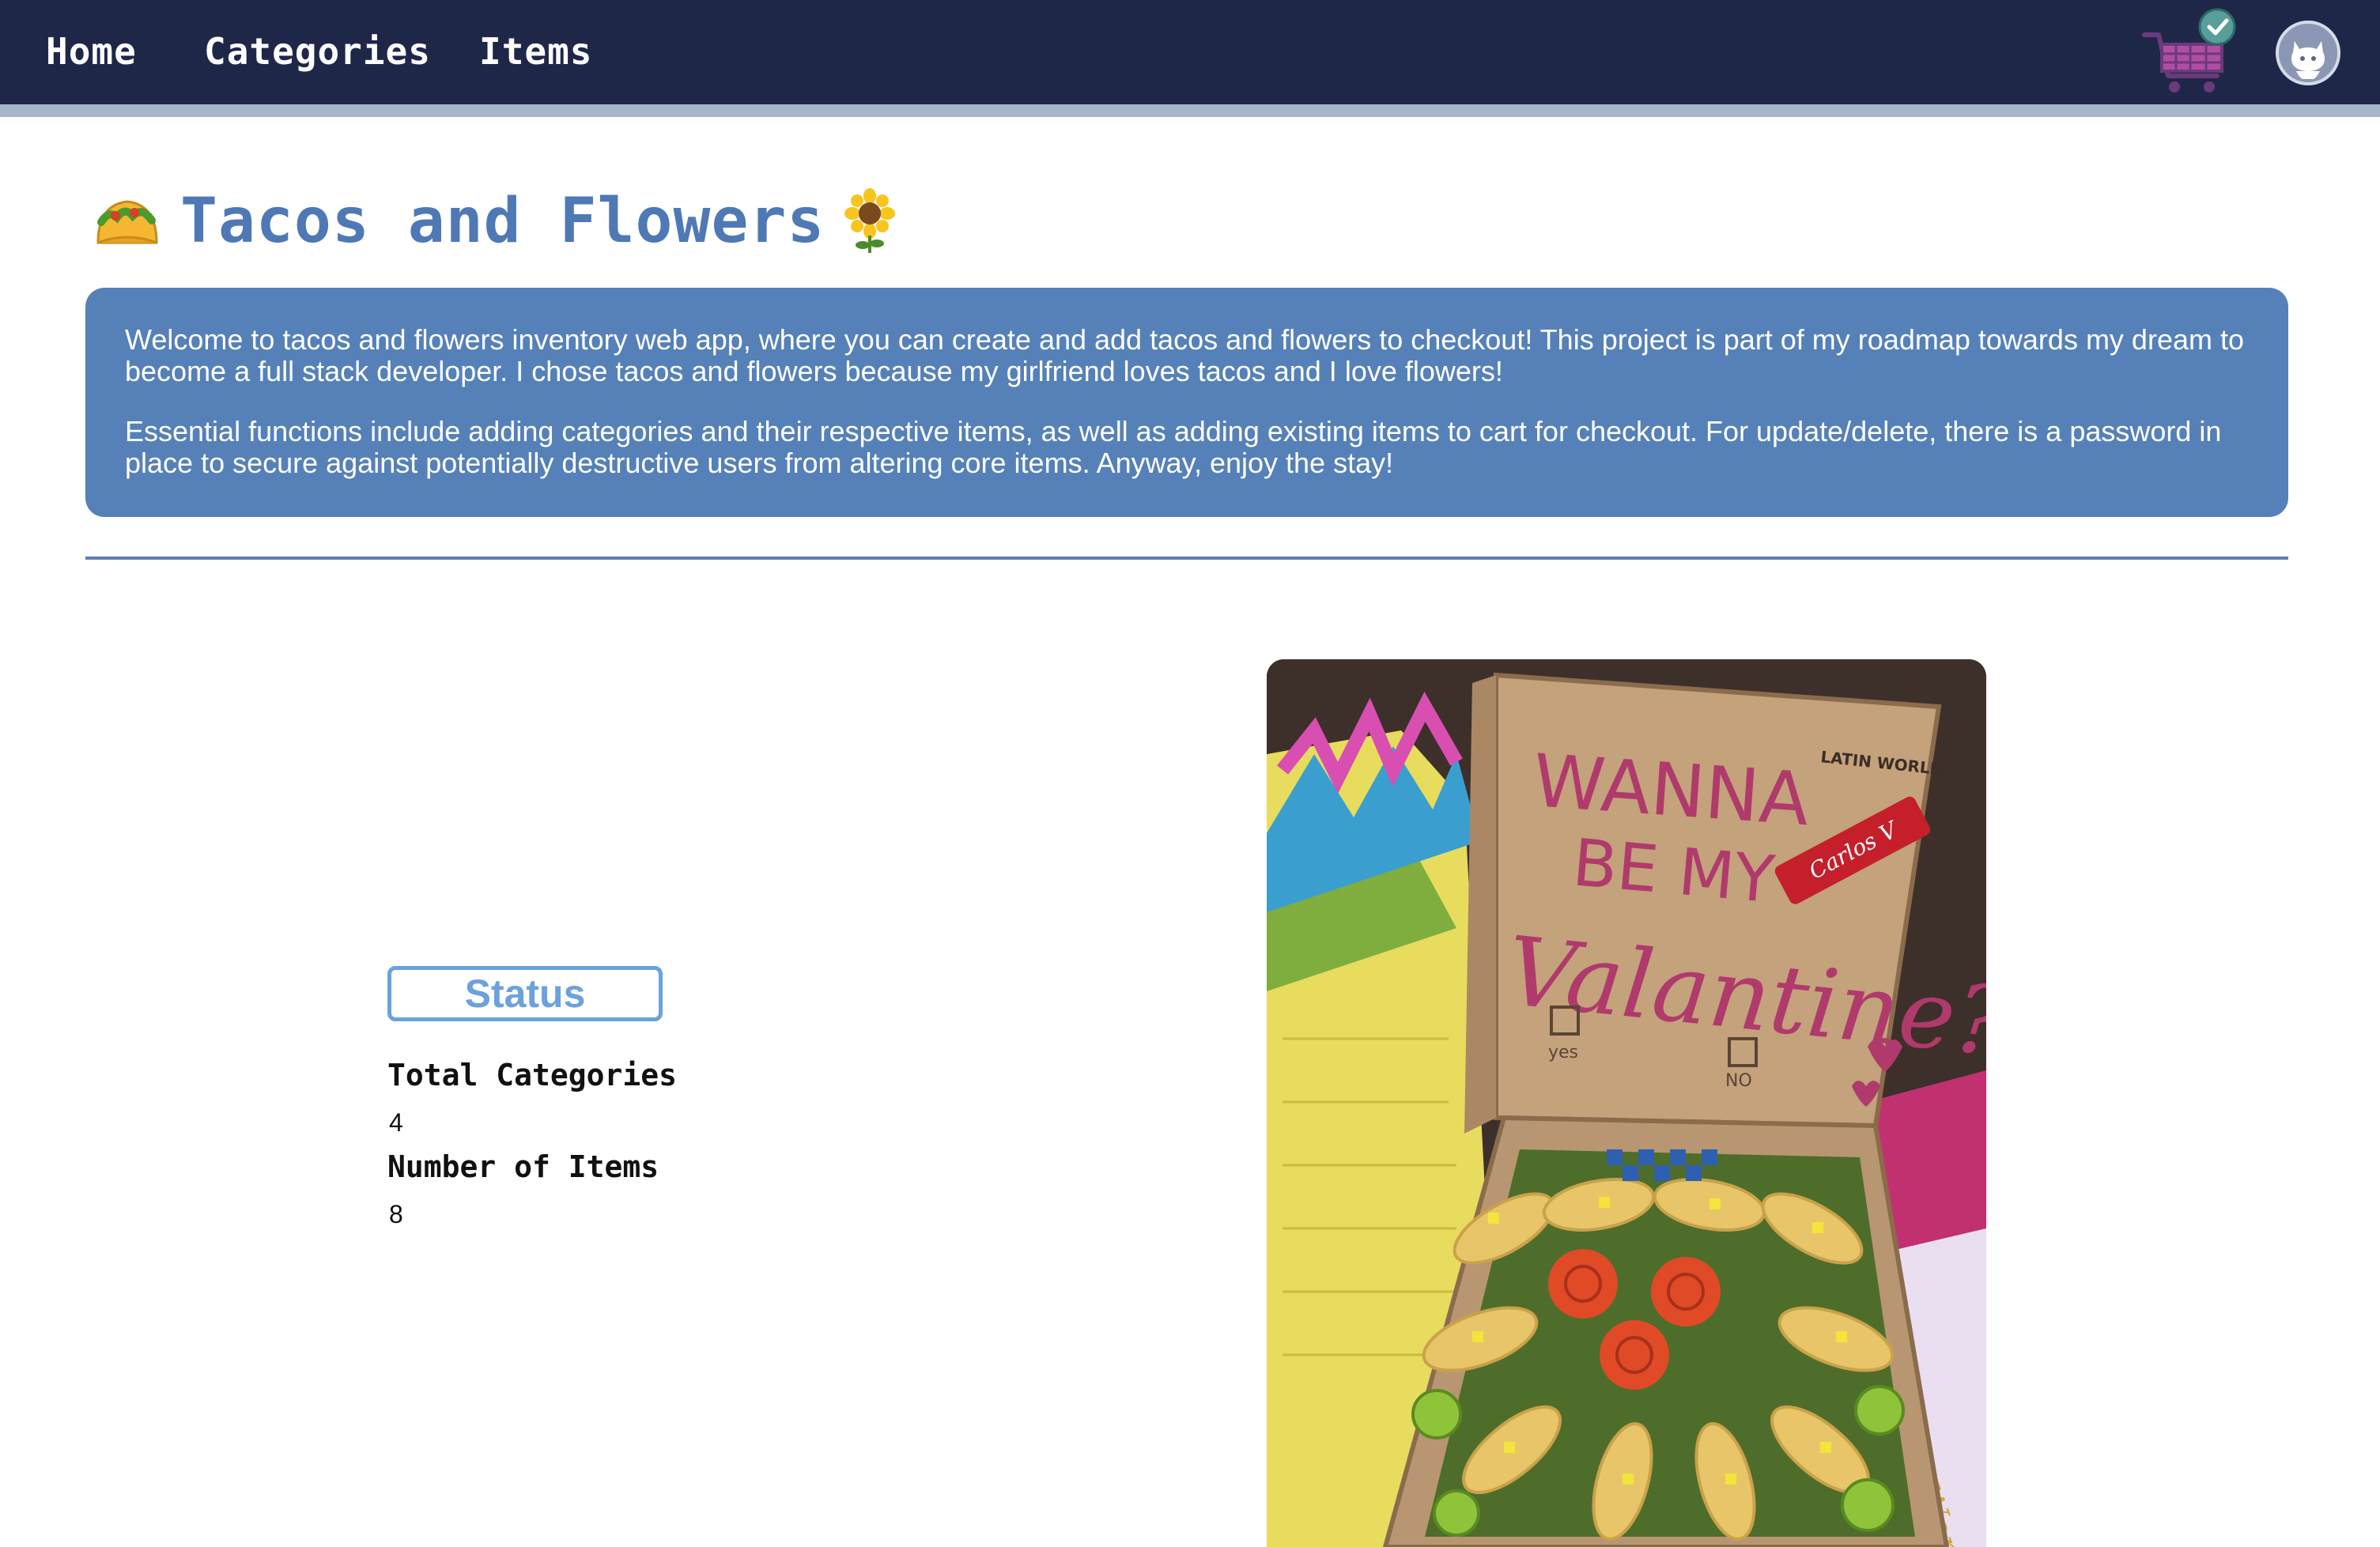  Describe the element at coordinates (1190, 58) in the screenshot. I see `top-navbar: Home Categories Items` at that location.